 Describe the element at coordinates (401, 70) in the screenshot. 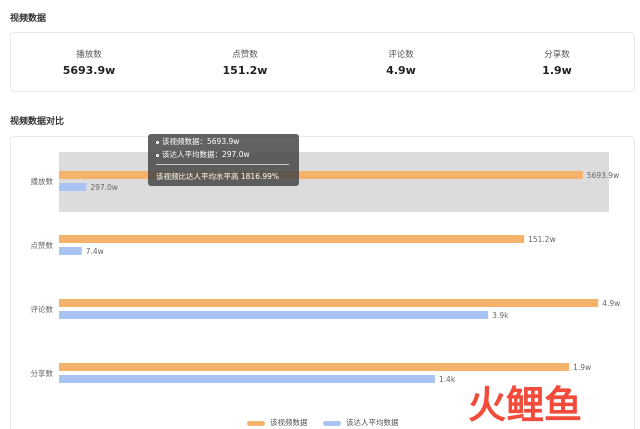

I see `stat-value: 4.9w` at that location.